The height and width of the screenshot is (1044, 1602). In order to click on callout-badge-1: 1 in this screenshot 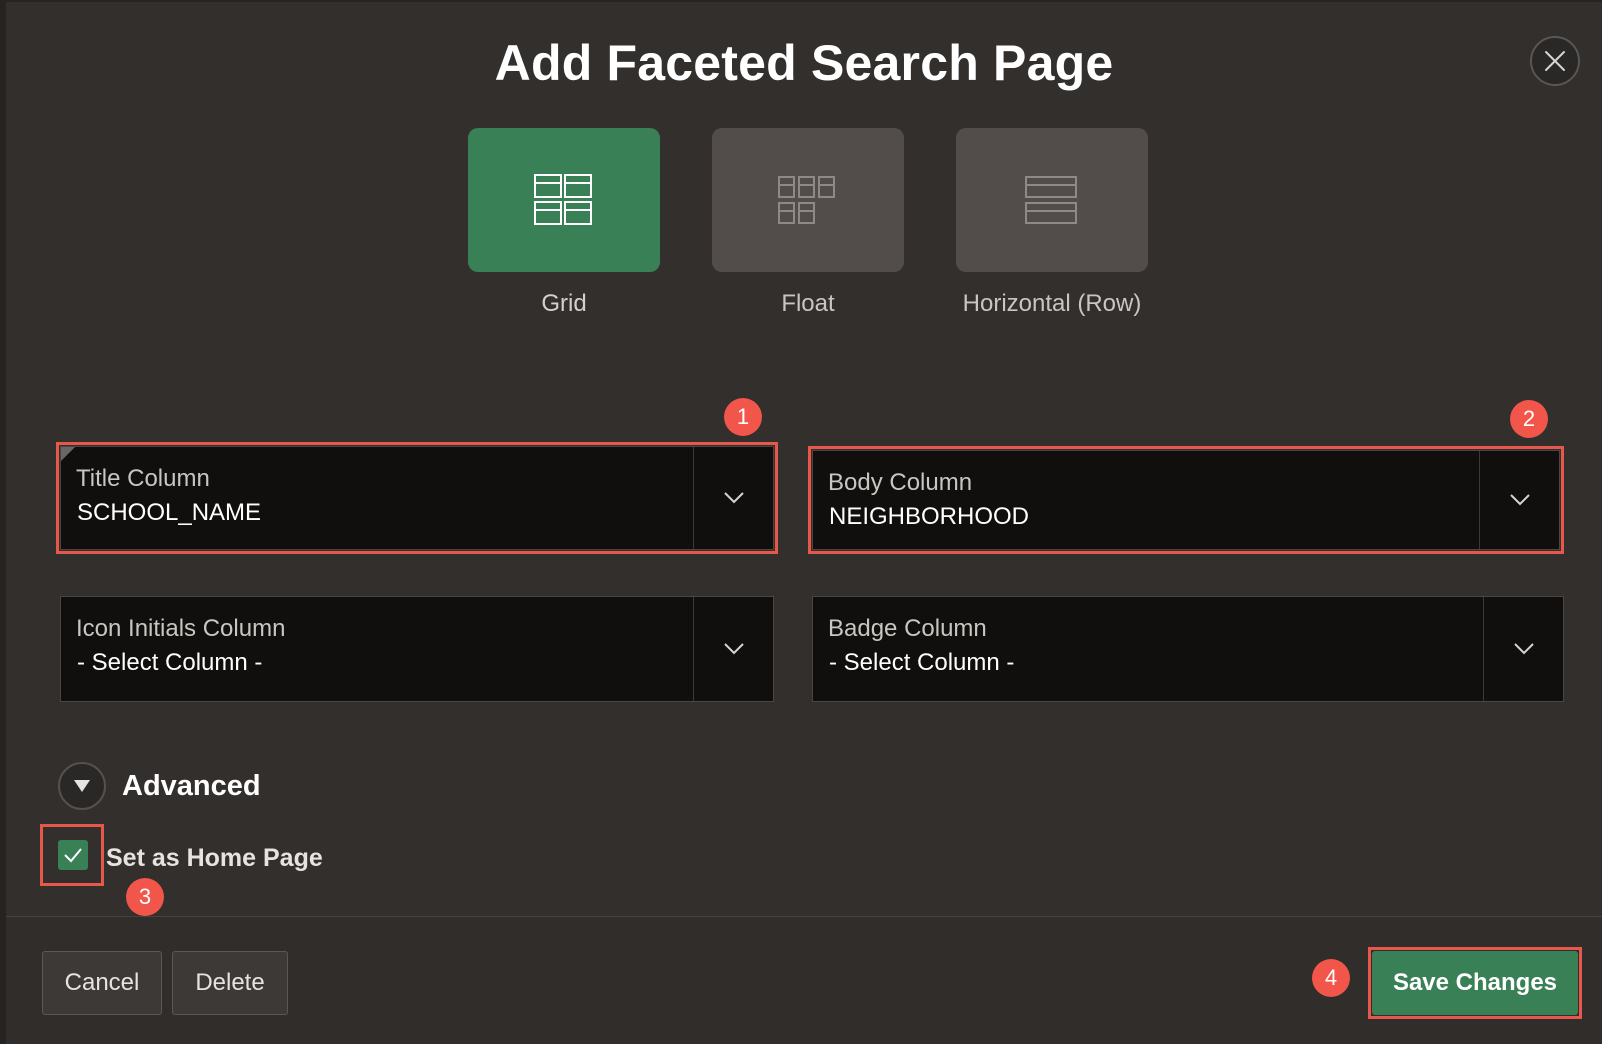, I will do `click(743, 417)`.